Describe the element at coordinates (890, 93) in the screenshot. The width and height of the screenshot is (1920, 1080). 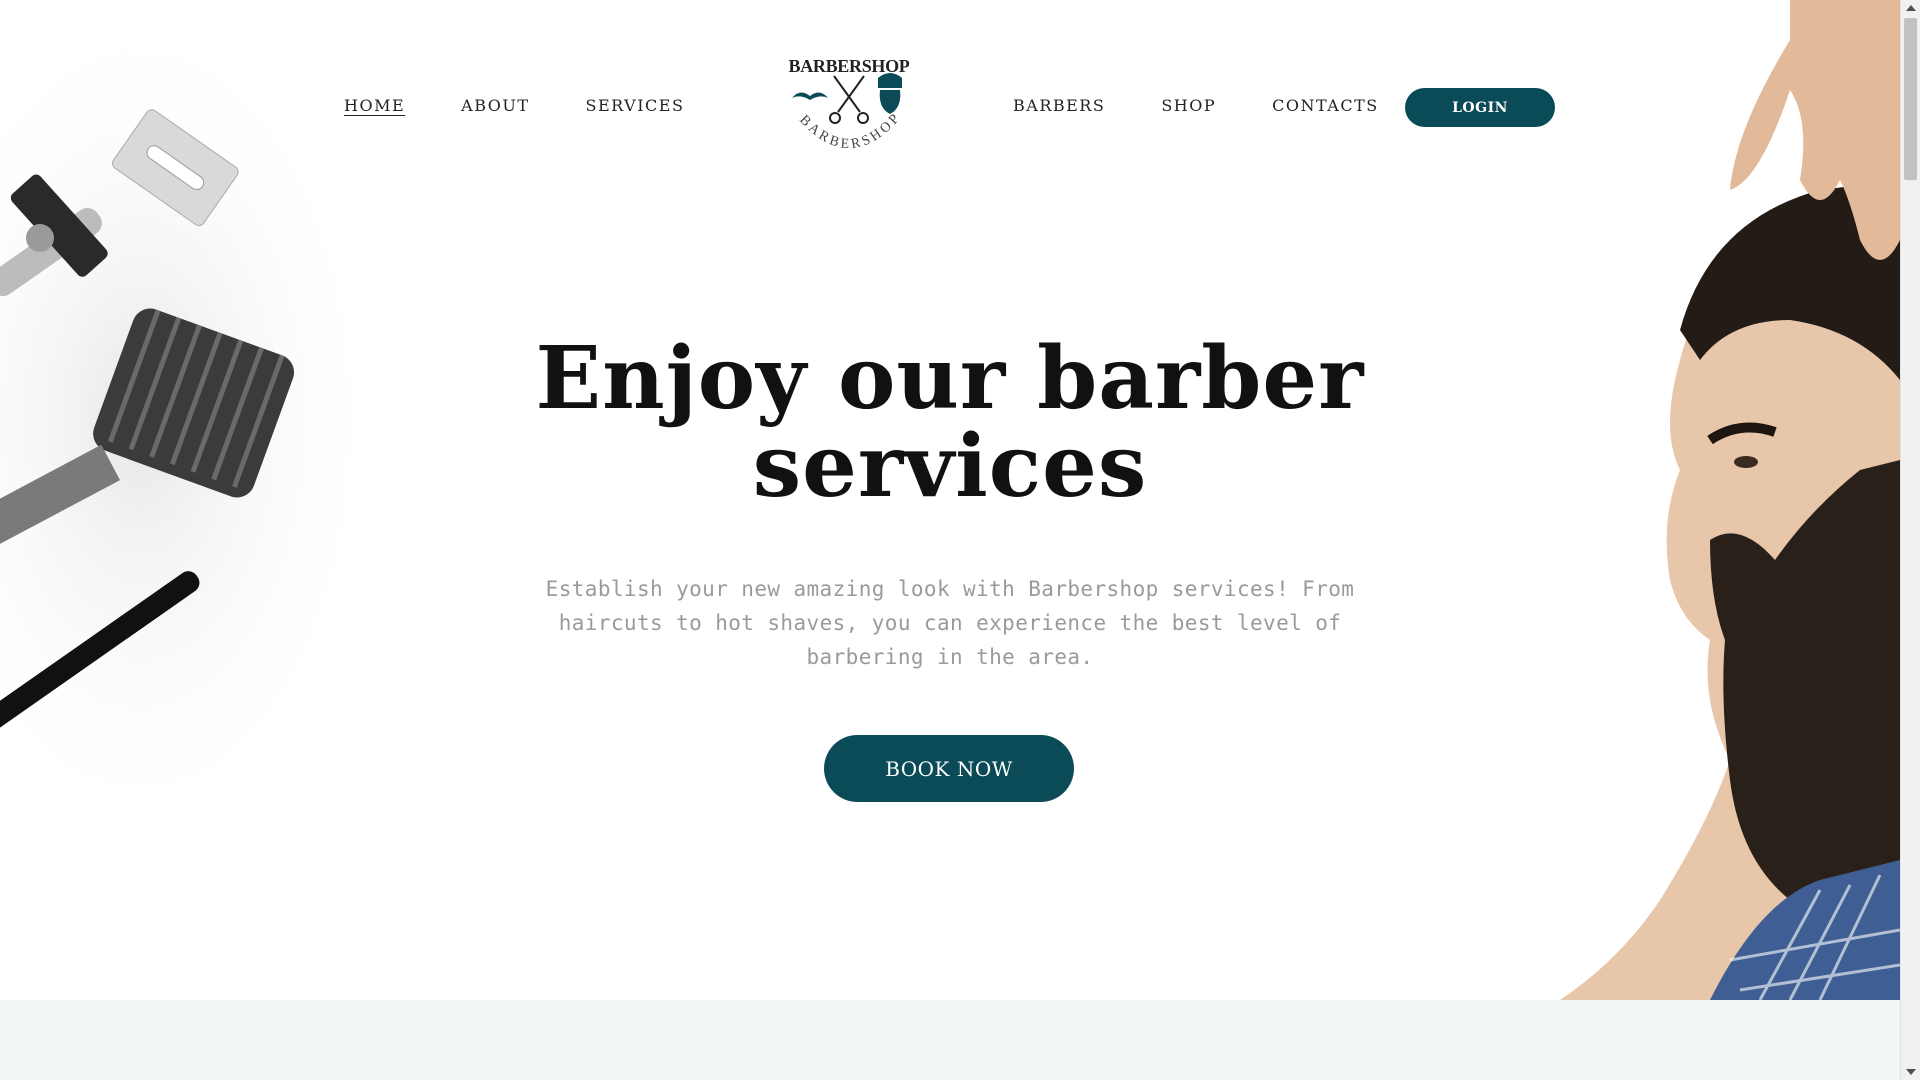
I see `bearded-head-icon` at that location.